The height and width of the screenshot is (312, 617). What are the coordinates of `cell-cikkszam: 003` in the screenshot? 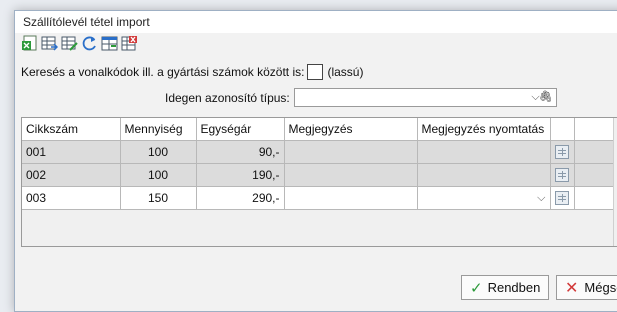 It's located at (71, 198).